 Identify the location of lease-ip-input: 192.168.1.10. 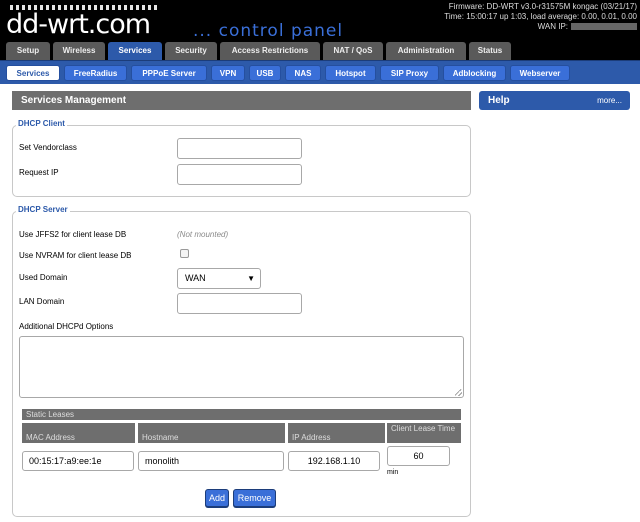
(334, 461).